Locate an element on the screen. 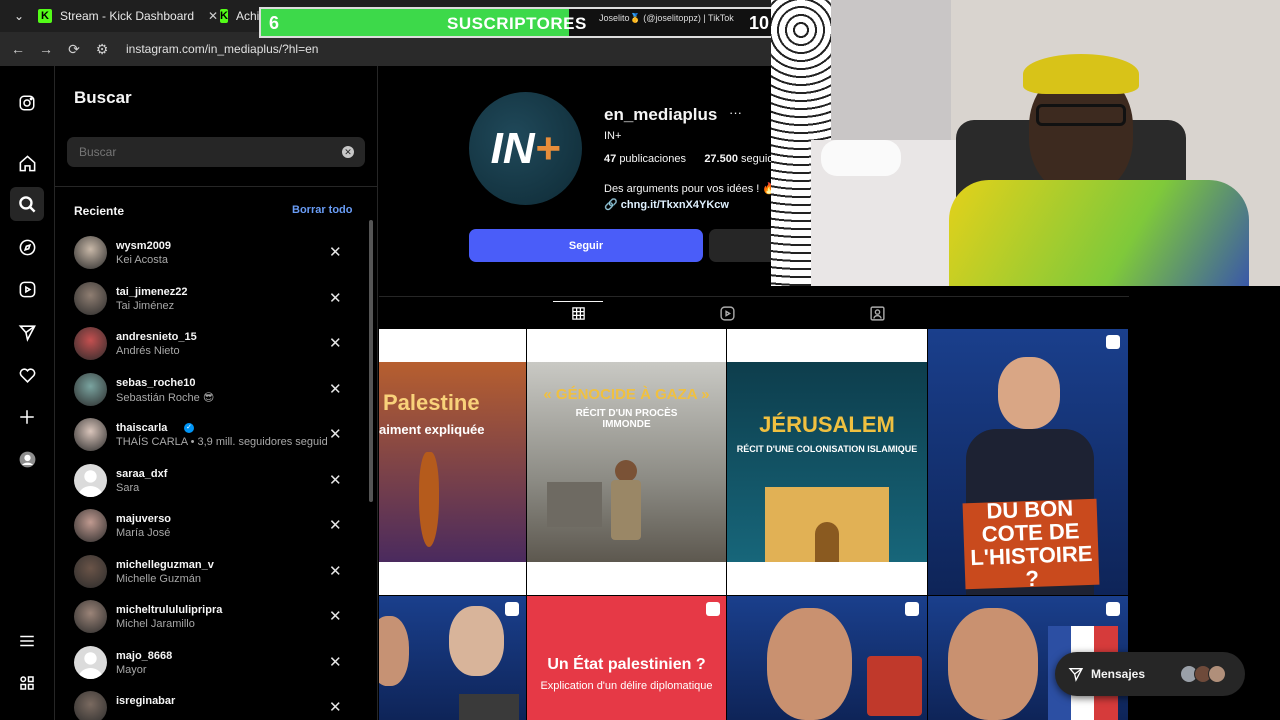 Image resolution: width=1280 pixels, height=720 pixels. profile-icon is located at coordinates (27, 459).